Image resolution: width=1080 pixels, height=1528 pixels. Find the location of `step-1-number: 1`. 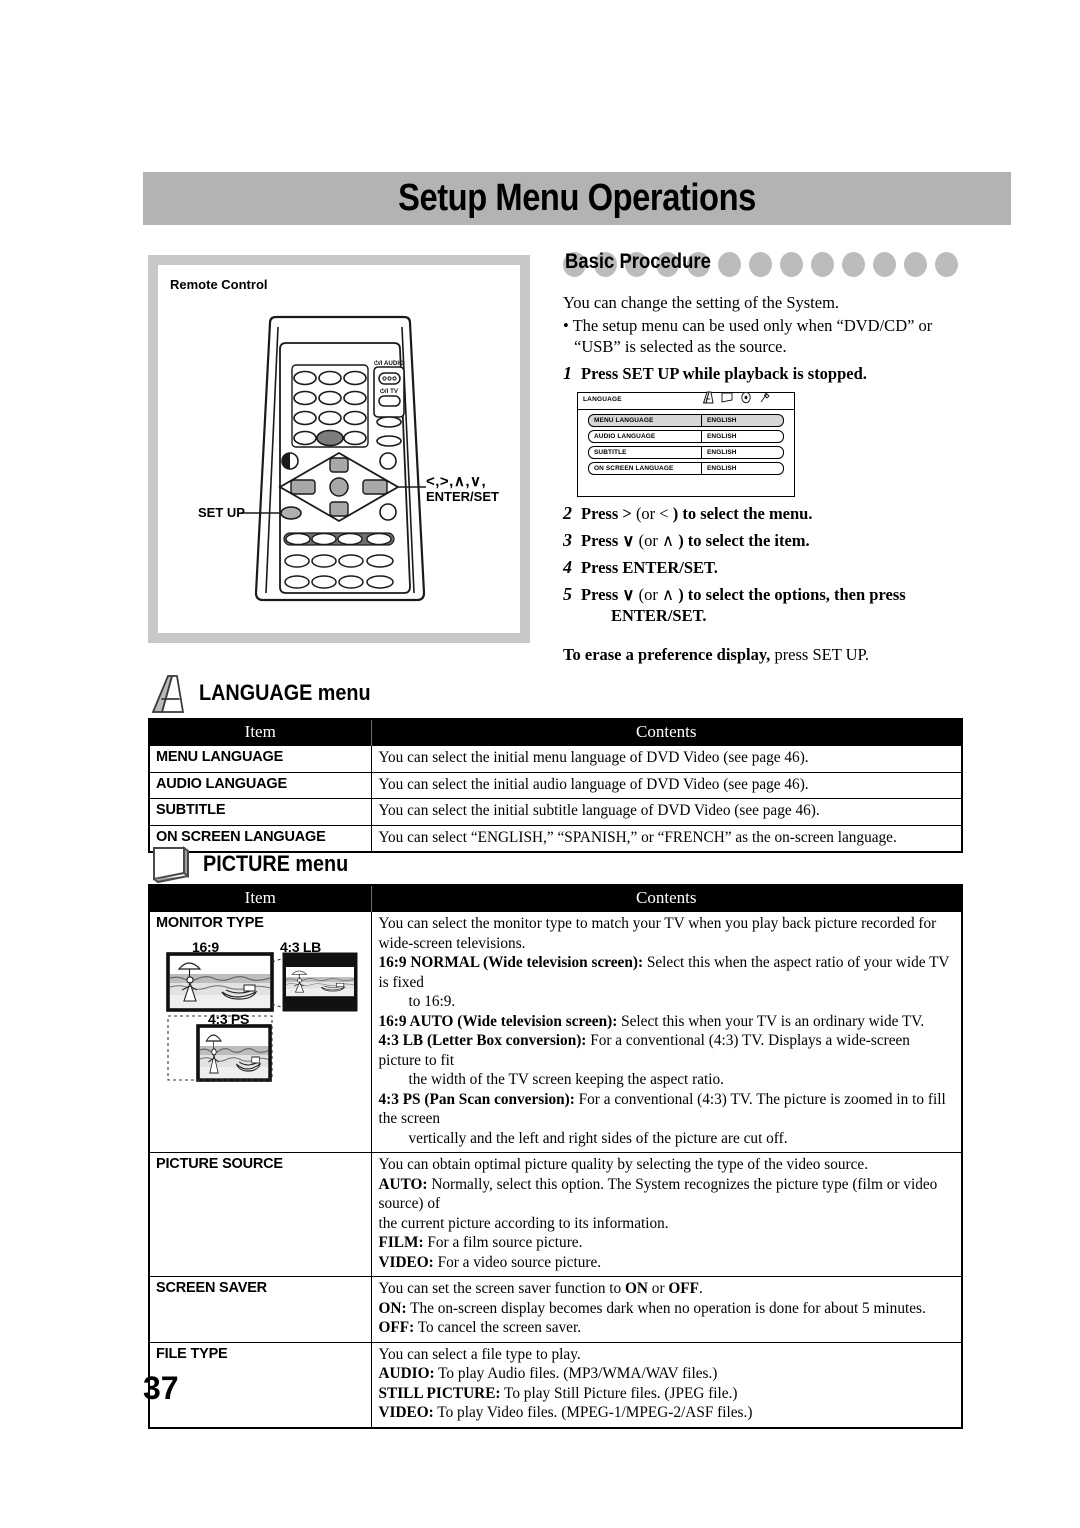

step-1-number: 1 is located at coordinates (567, 373).